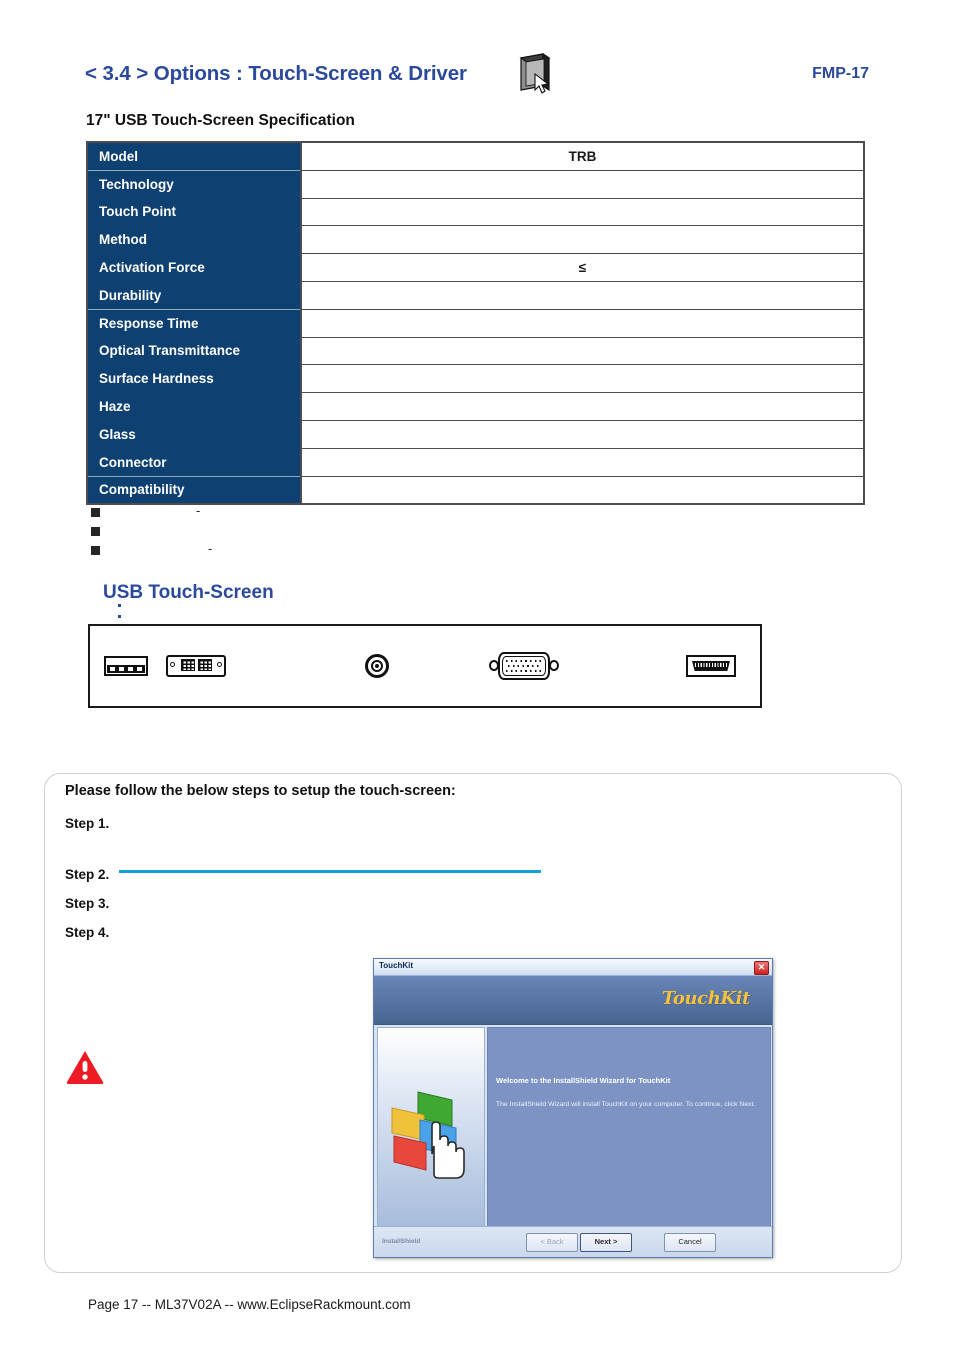  I want to click on page-code: FMP-17, so click(840, 73).